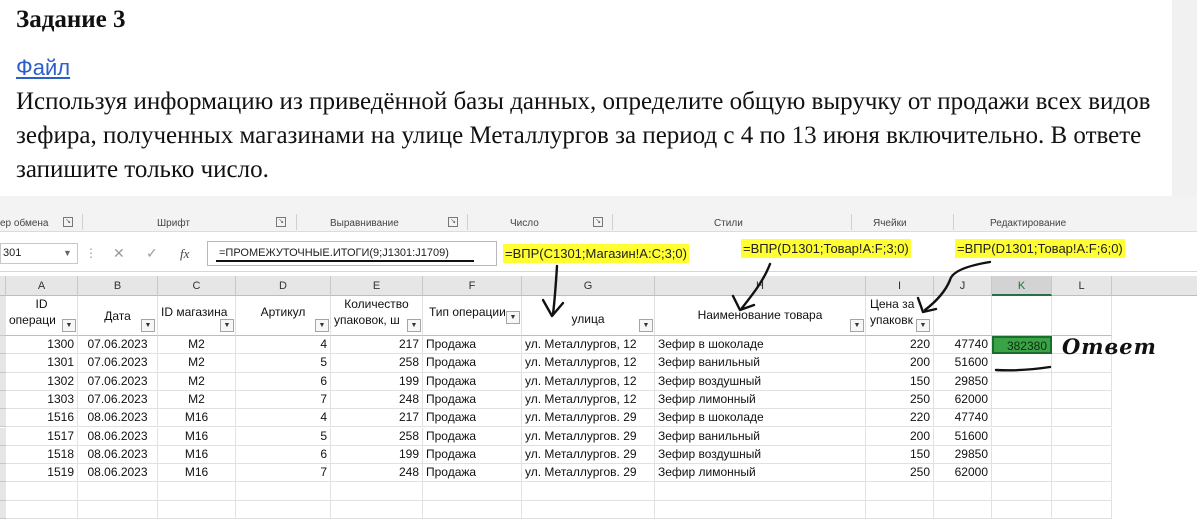 This screenshot has height=526, width=1197. What do you see at coordinates (119, 253) in the screenshot?
I see `cancel-button: ✕` at bounding box center [119, 253].